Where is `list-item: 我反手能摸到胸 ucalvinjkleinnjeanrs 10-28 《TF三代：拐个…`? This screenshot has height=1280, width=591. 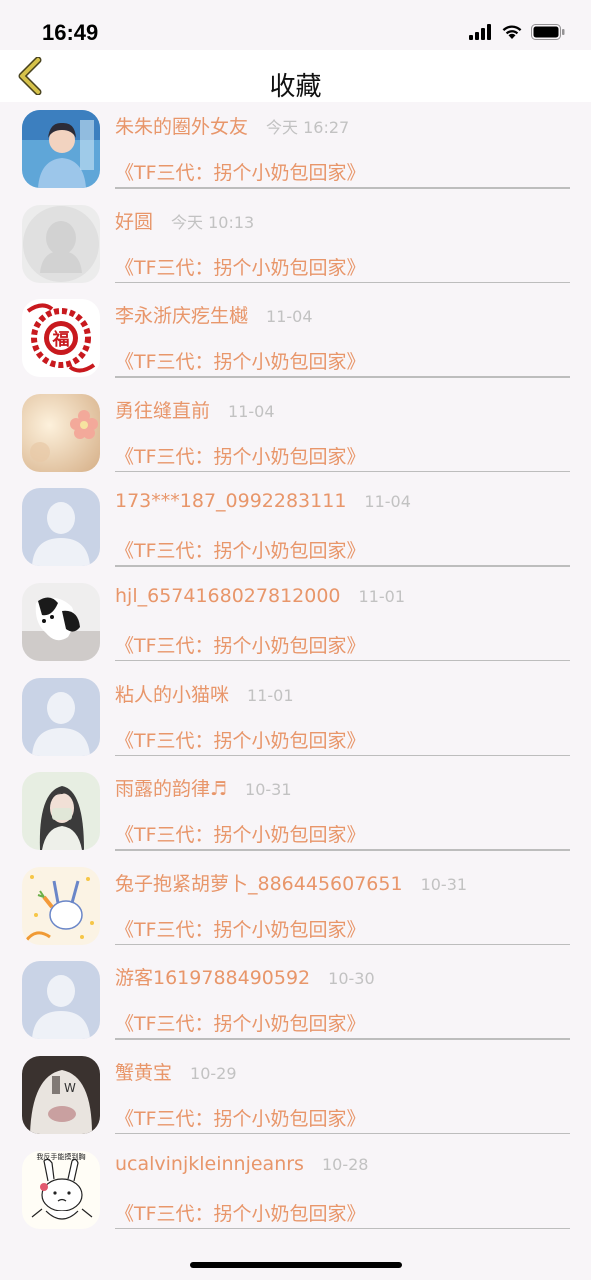 list-item: 我反手能摸到胸 ucalvinjkleinnjeanrs 10-28 《TF三代：拐个… is located at coordinates (295, 1190).